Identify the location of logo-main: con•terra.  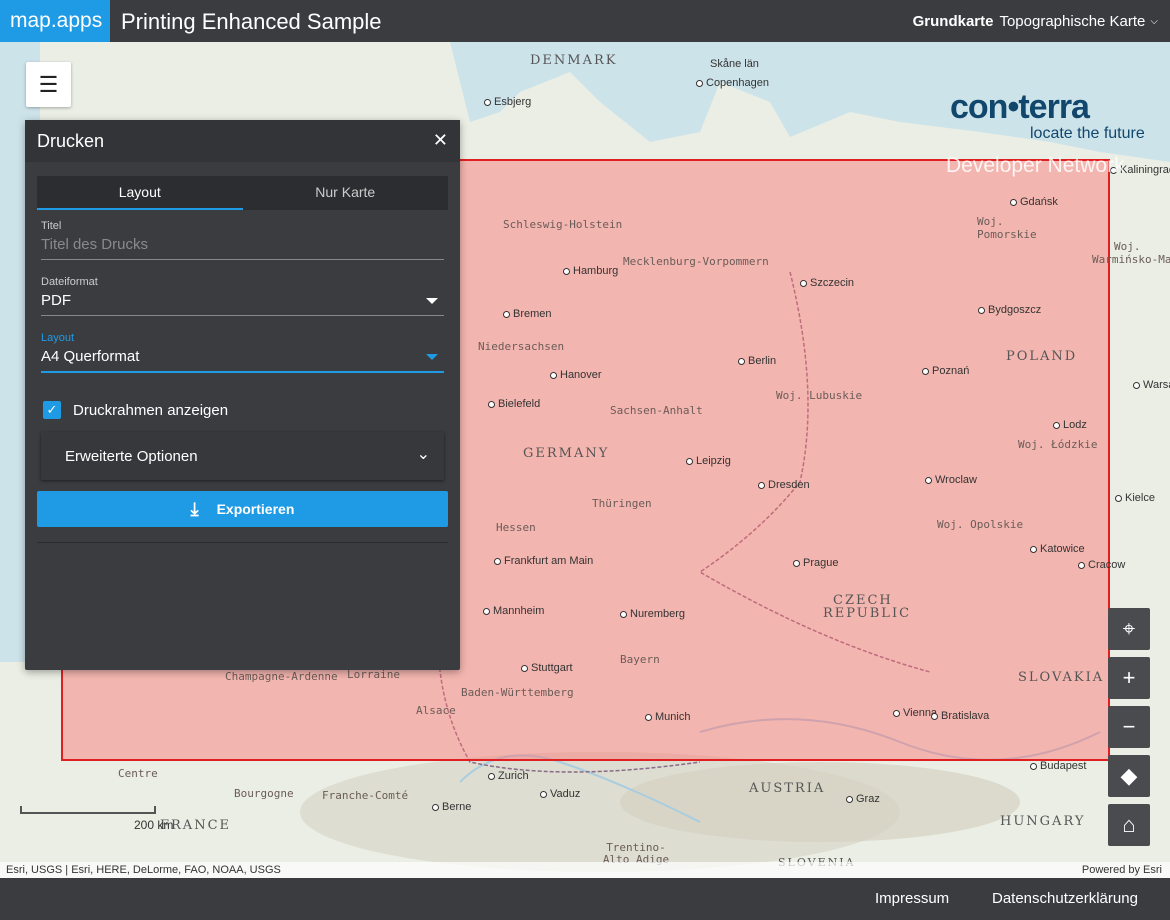
(1020, 107).